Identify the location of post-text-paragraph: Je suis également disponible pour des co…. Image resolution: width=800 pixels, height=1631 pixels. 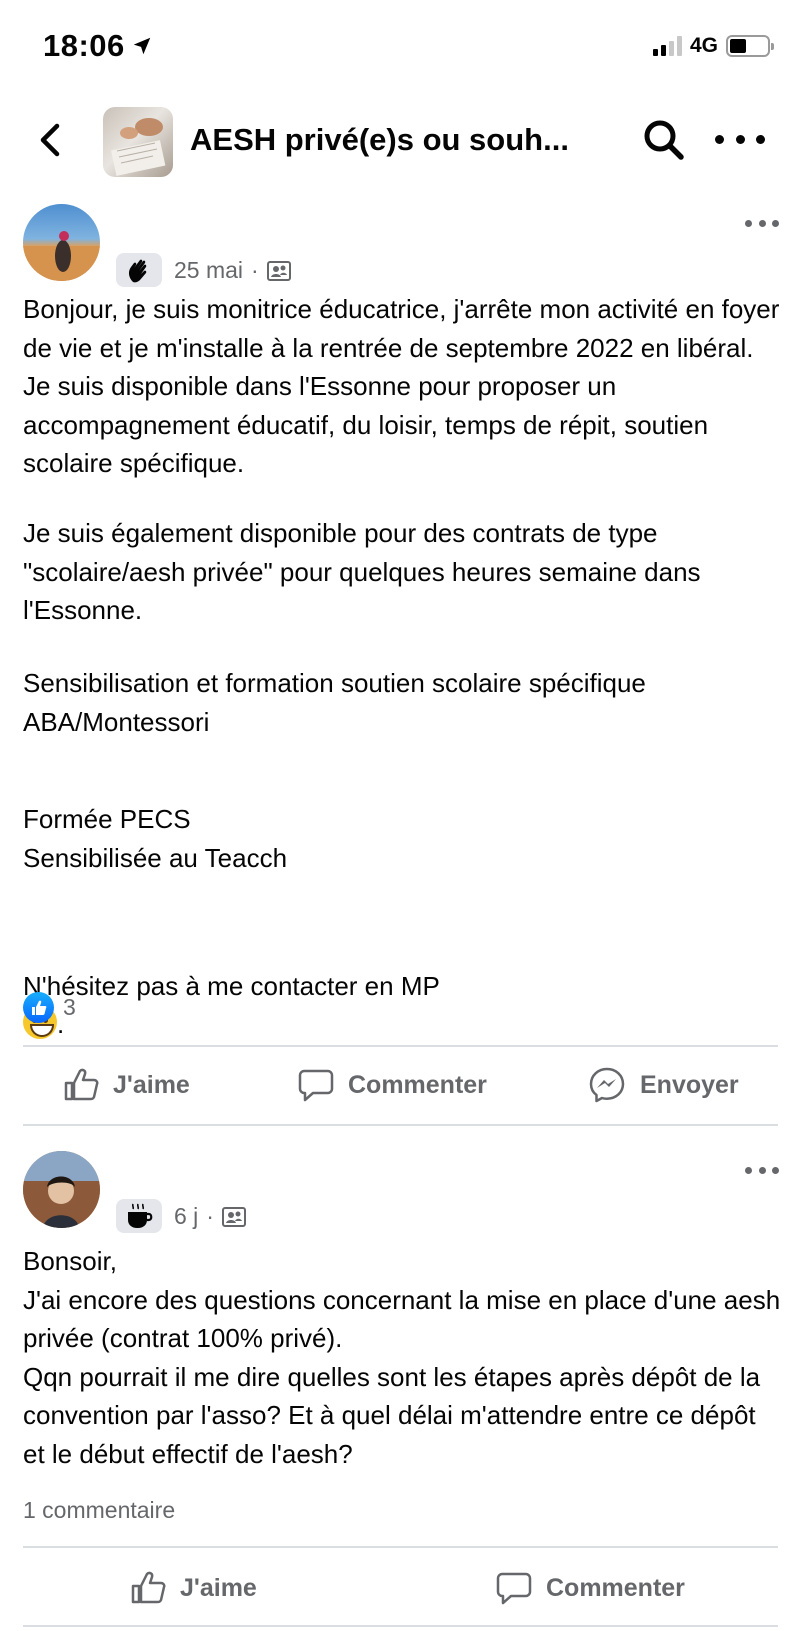
(362, 571).